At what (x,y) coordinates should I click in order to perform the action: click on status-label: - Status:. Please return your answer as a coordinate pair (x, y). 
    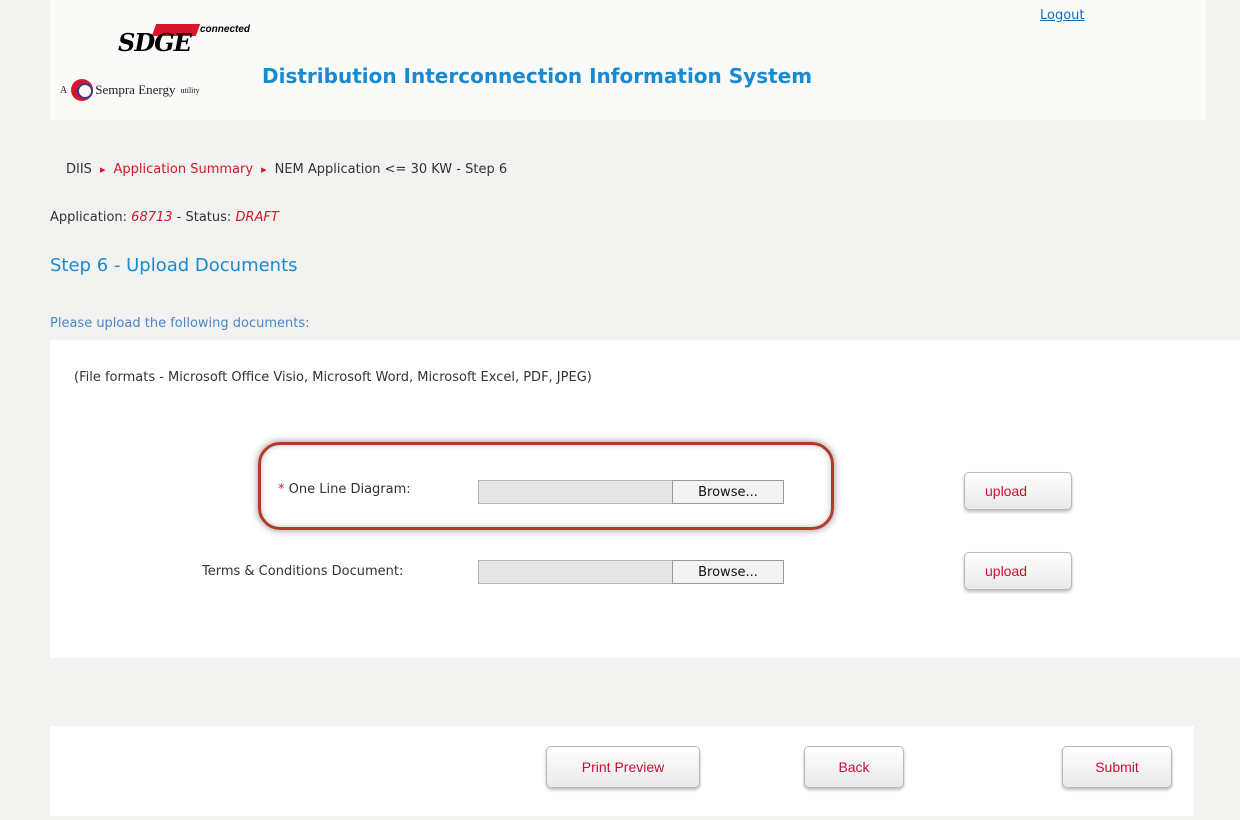
    Looking at the image, I should click on (204, 217).